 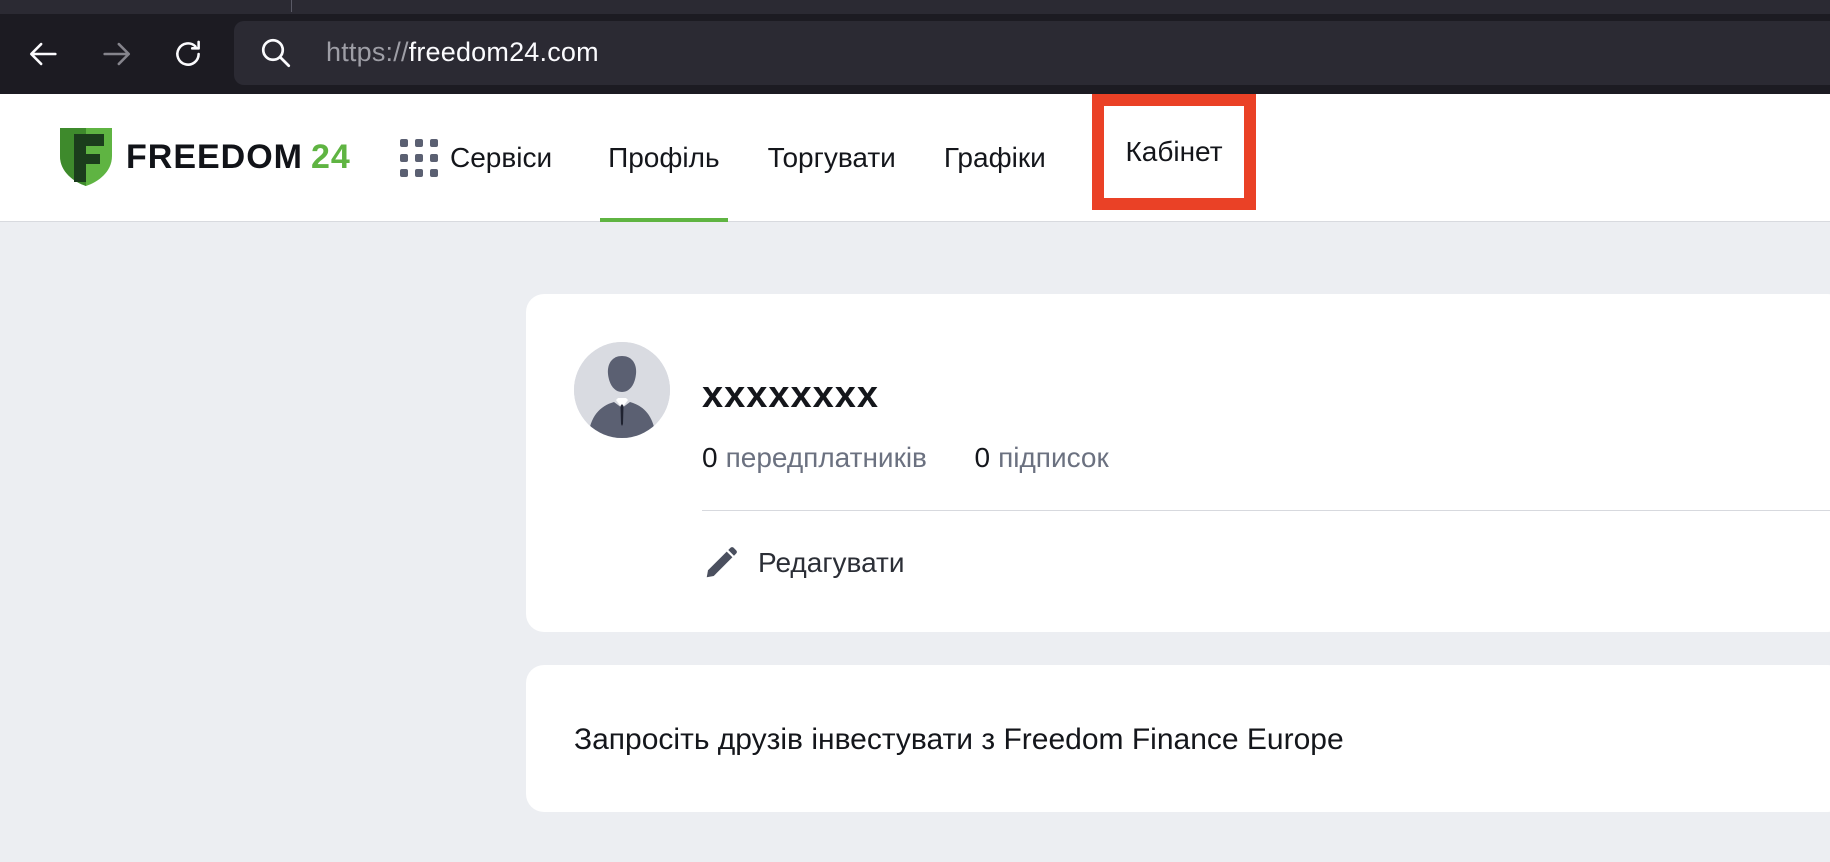 I want to click on nav-services: Сервіси, so click(x=500, y=158).